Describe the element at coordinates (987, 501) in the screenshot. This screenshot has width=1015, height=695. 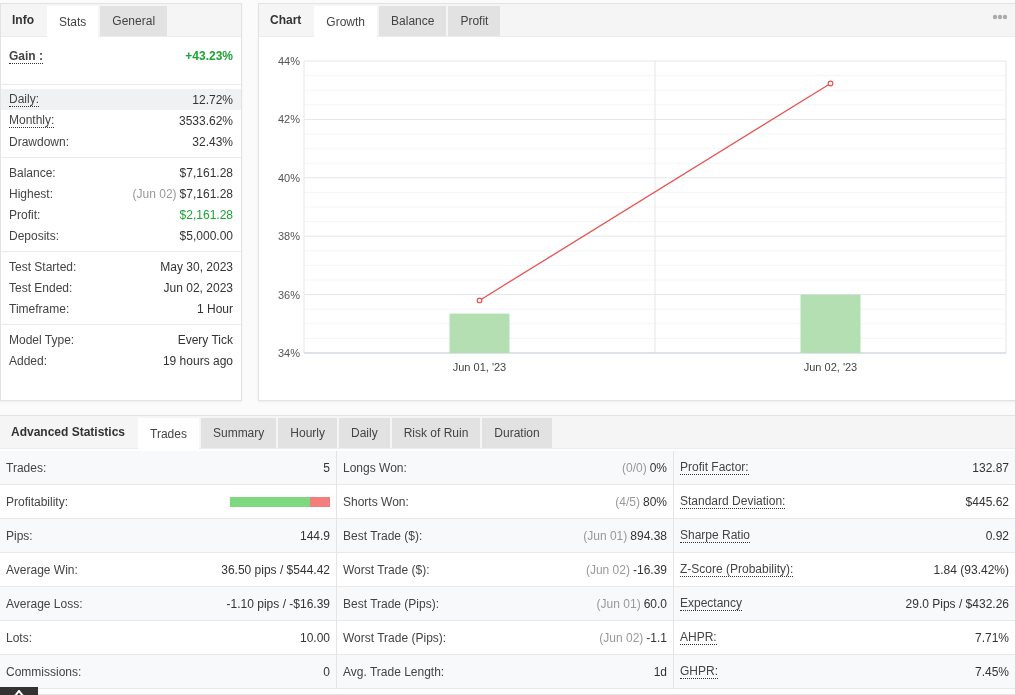
I see `stat-value: $445.62` at that location.